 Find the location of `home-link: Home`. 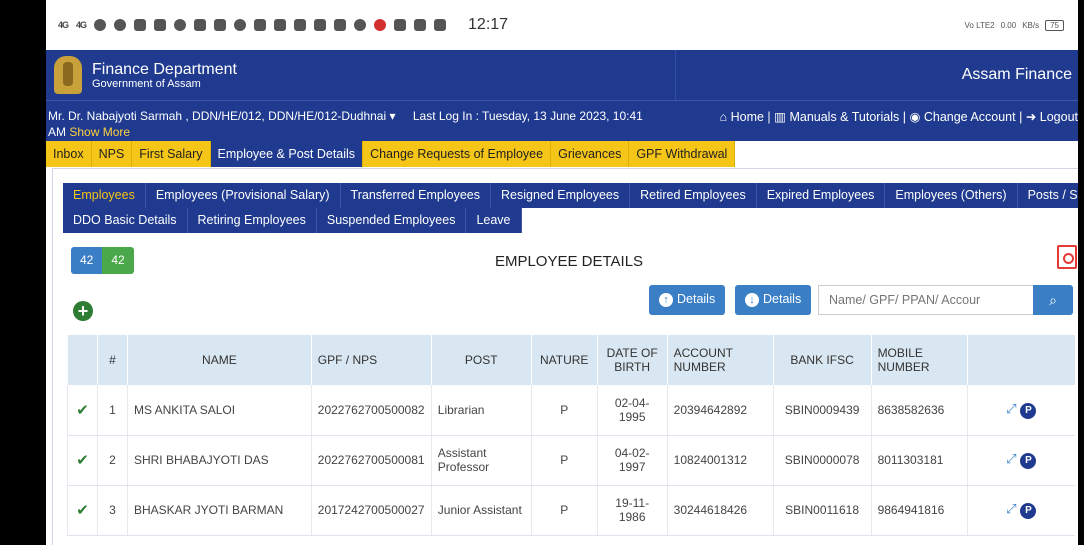

home-link: Home is located at coordinates (747, 117).